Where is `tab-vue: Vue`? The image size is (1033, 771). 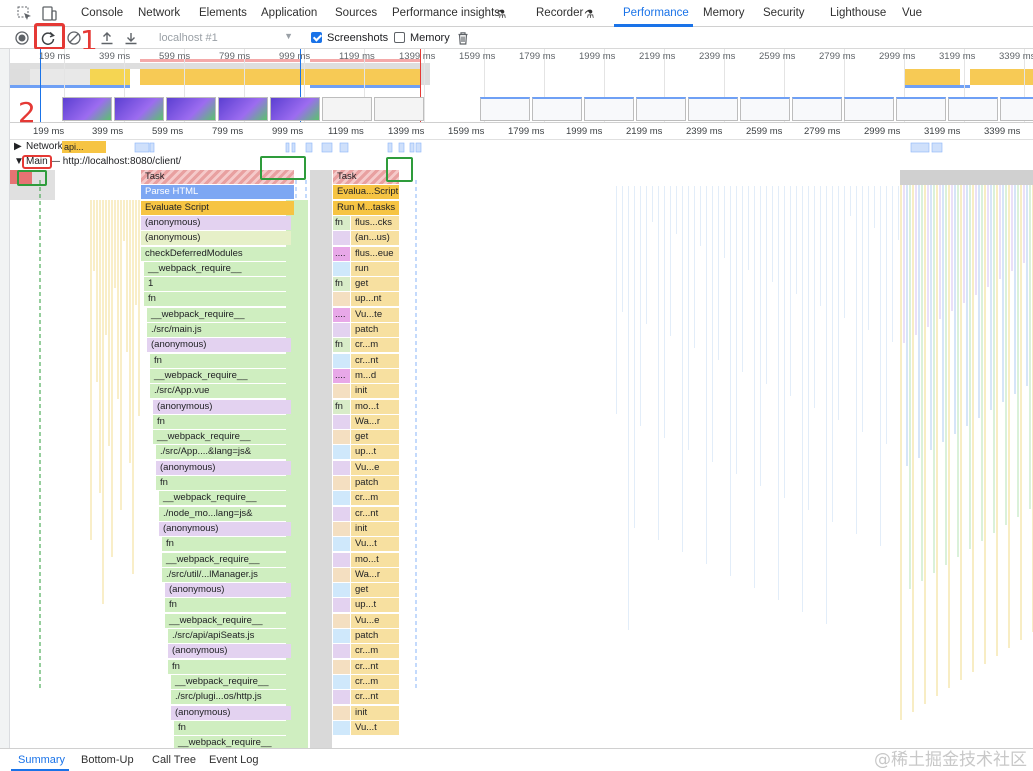
tab-vue: Vue is located at coordinates (912, 13).